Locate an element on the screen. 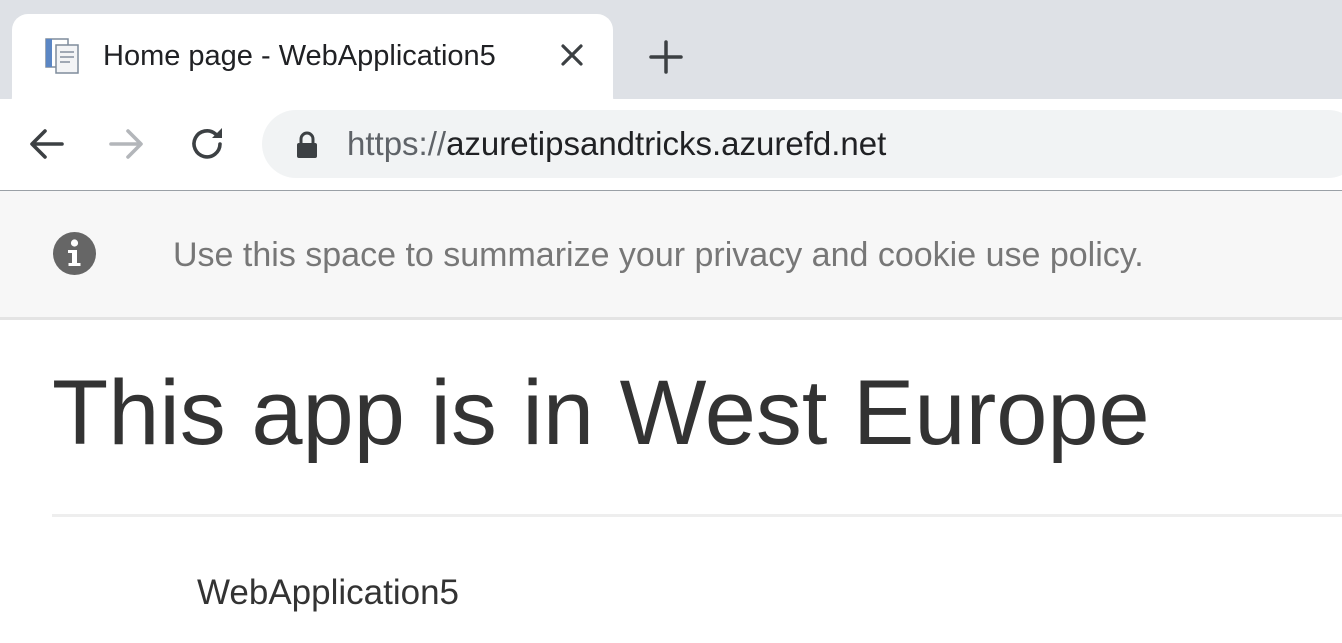 Image resolution: width=1342 pixels, height=643 pixels. url-text: https://azuretipsandtricks.azurefd.net is located at coordinates (616, 144).